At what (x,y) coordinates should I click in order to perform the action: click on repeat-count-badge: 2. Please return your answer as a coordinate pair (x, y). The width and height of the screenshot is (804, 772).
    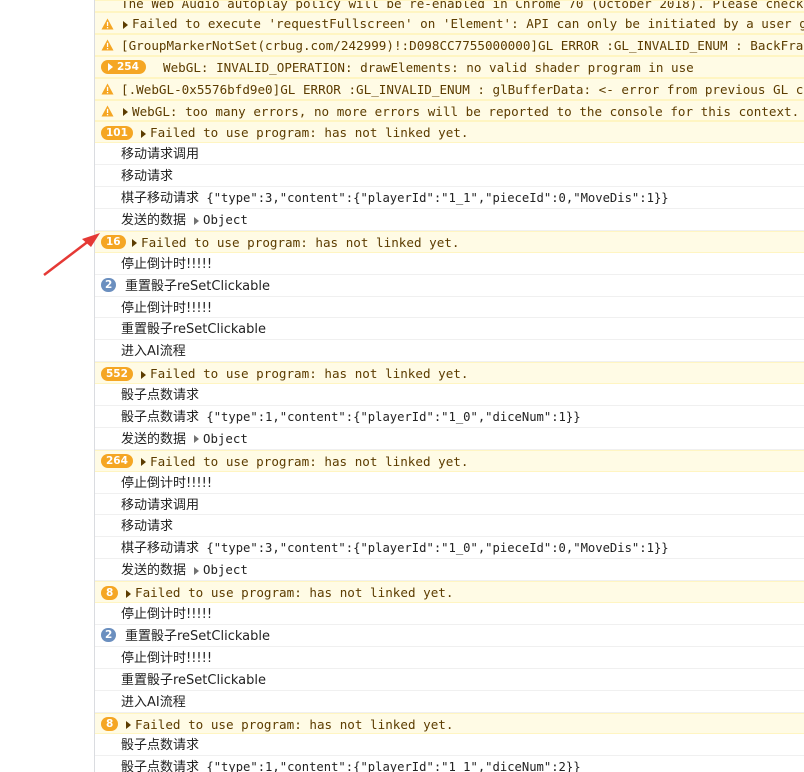
    Looking at the image, I should click on (109, 285).